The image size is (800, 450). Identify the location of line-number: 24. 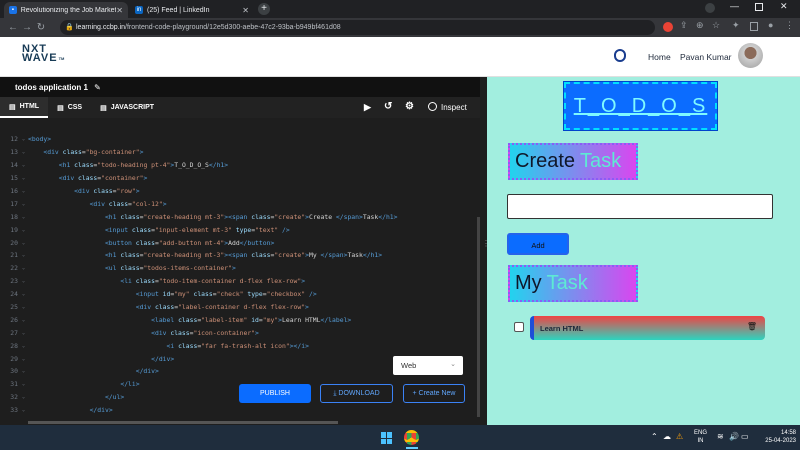
(14, 294).